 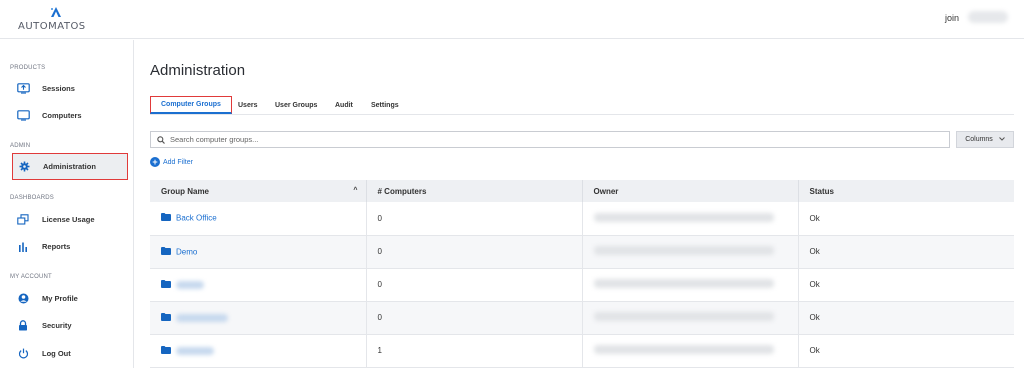 I want to click on sidebar-item-log-out: Log Out, so click(x=70, y=353).